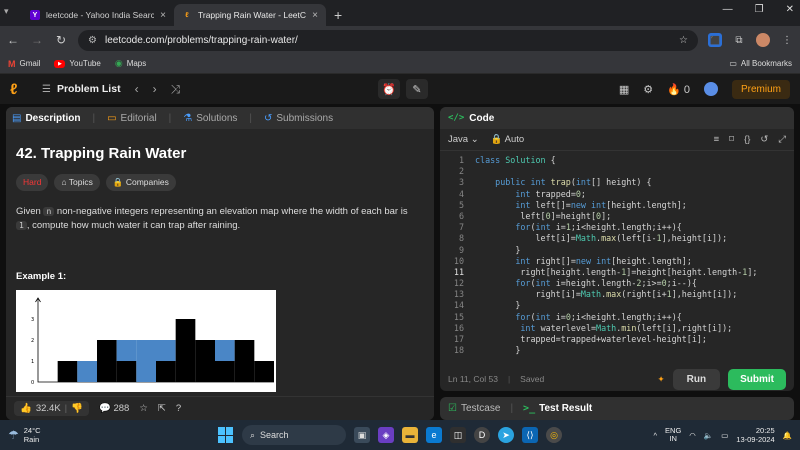  Describe the element at coordinates (782, 139) in the screenshot. I see `fullscreen-icon: ⤢` at that location.